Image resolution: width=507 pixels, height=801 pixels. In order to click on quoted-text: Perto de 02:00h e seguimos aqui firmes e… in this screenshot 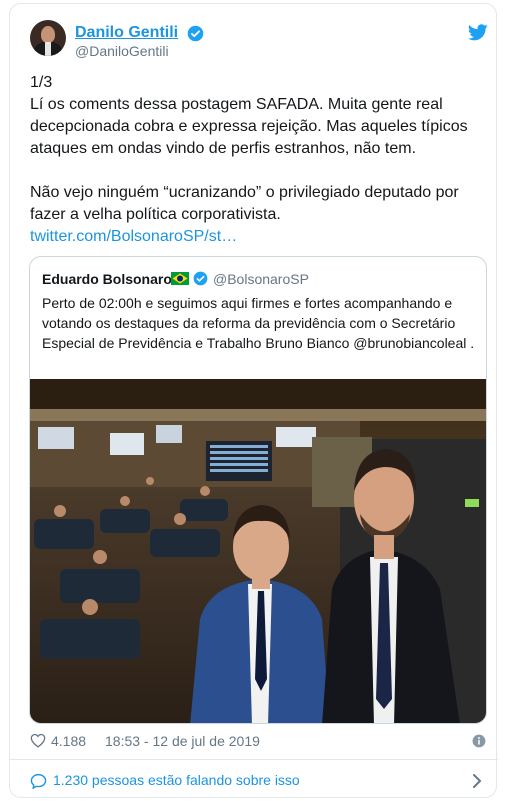, I will do `click(258, 323)`.